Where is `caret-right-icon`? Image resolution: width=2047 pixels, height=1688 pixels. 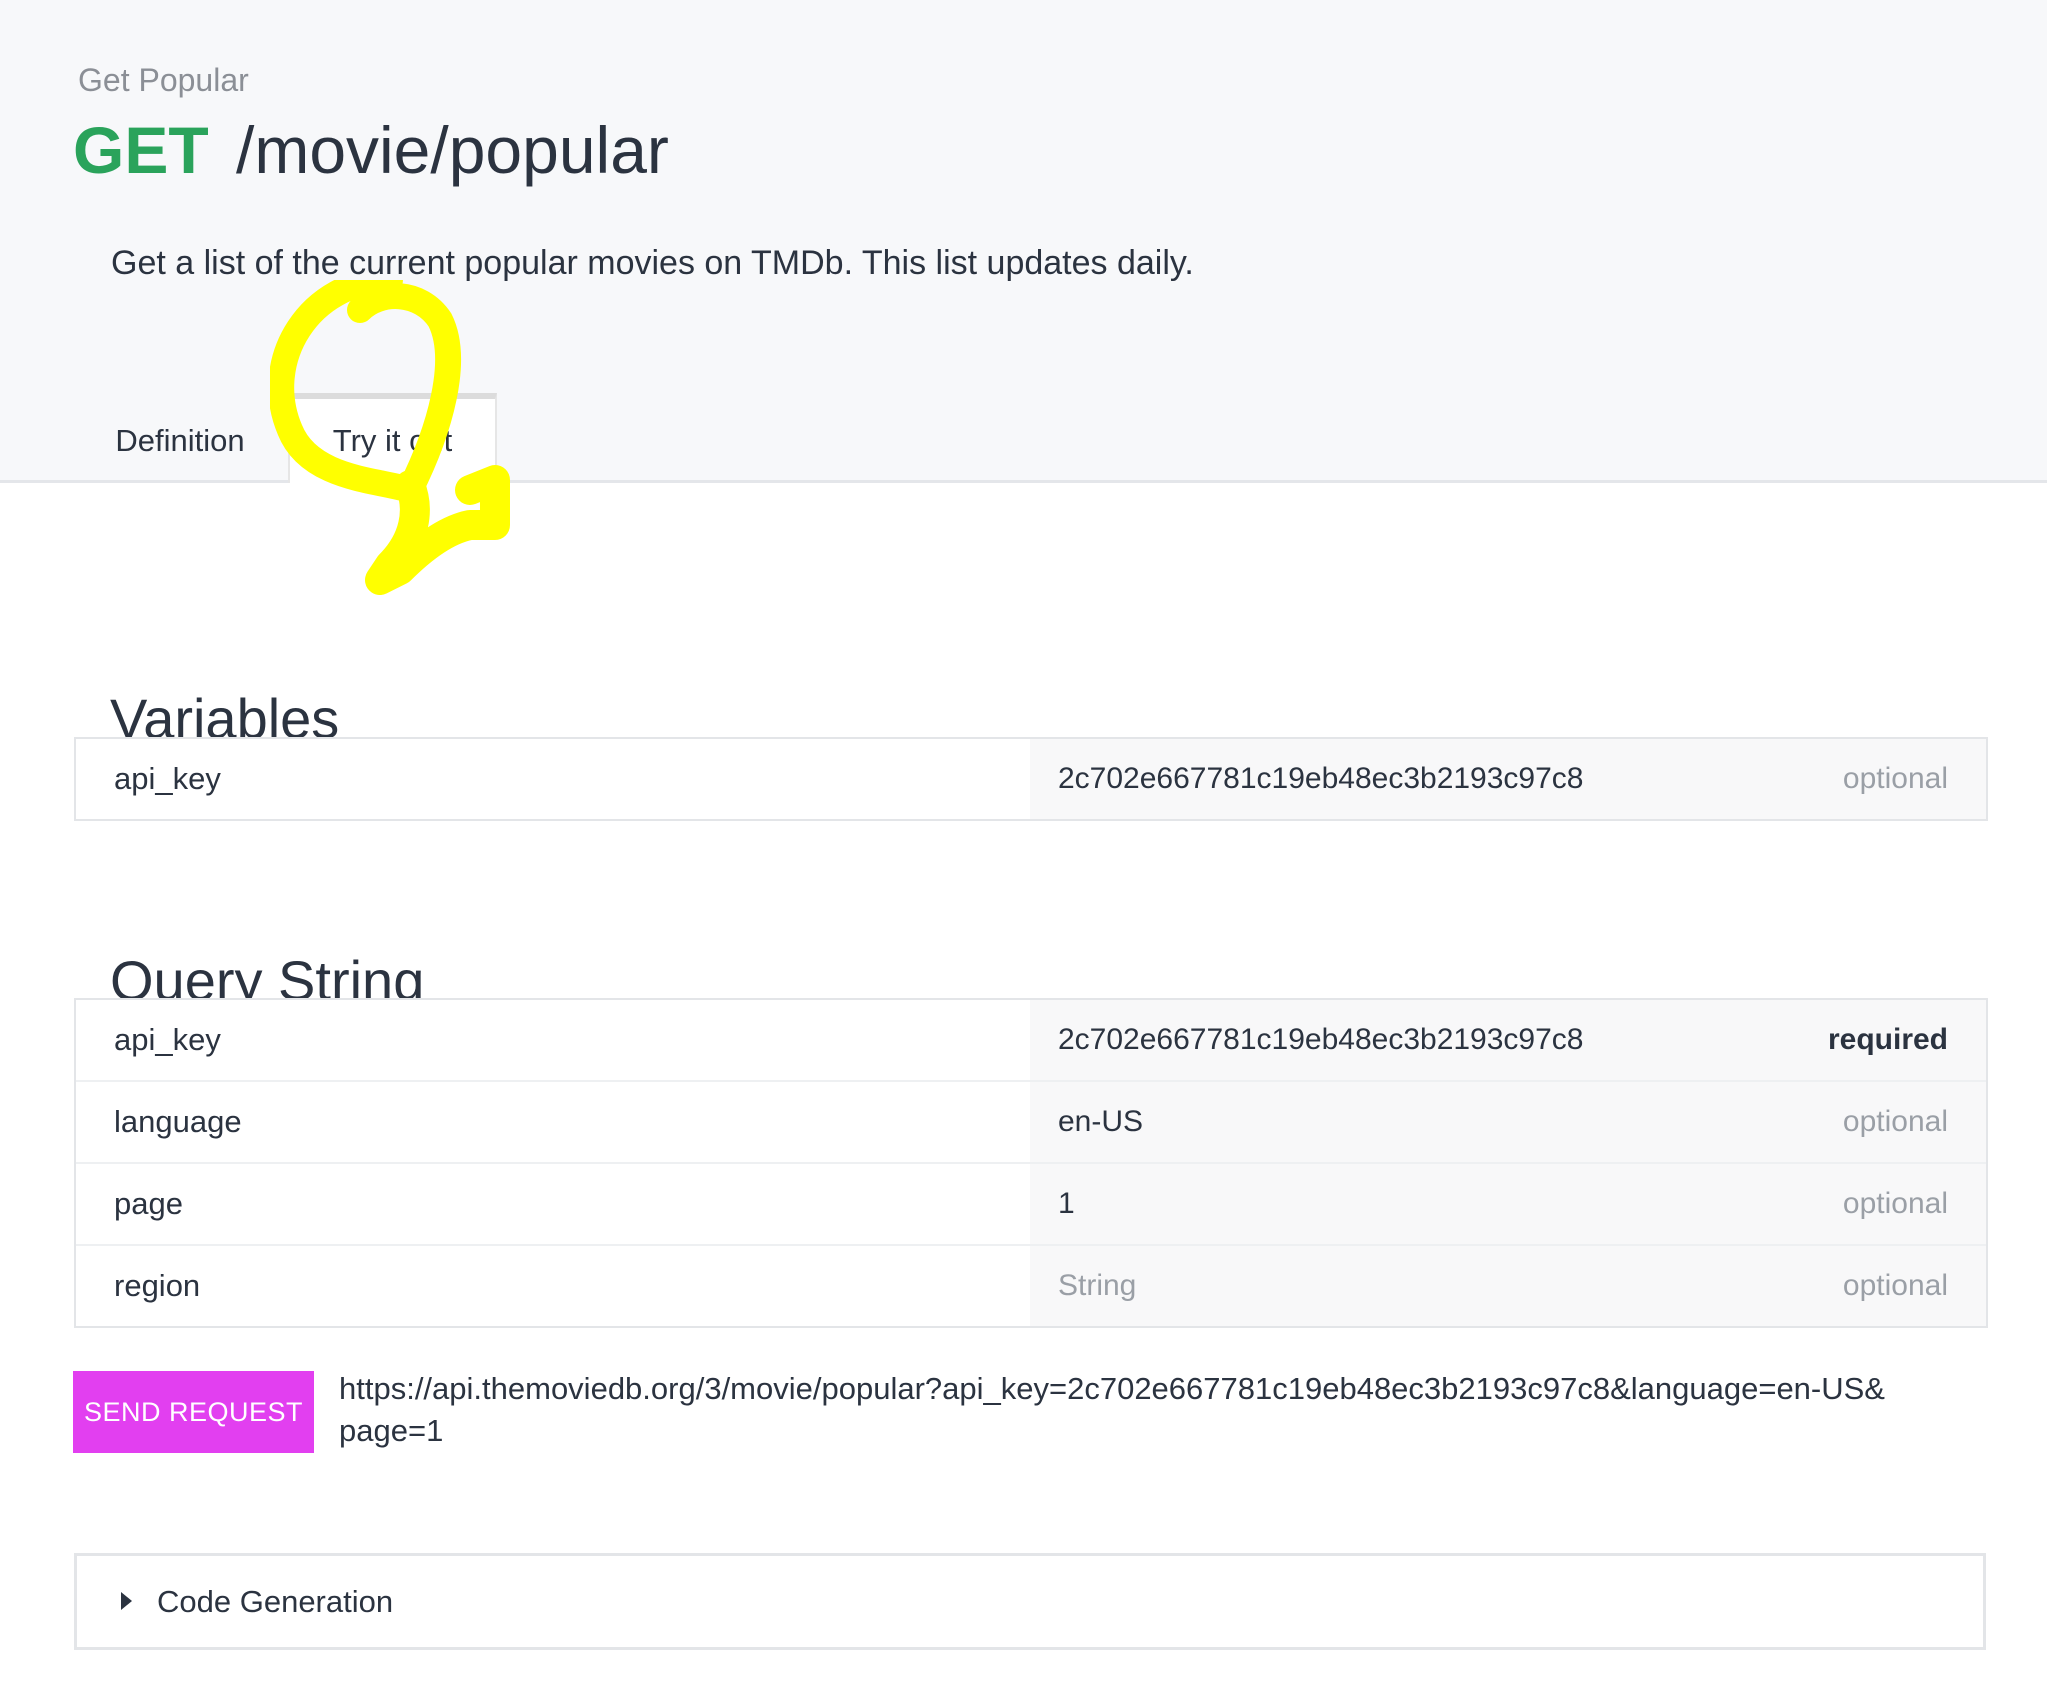 caret-right-icon is located at coordinates (126, 1601).